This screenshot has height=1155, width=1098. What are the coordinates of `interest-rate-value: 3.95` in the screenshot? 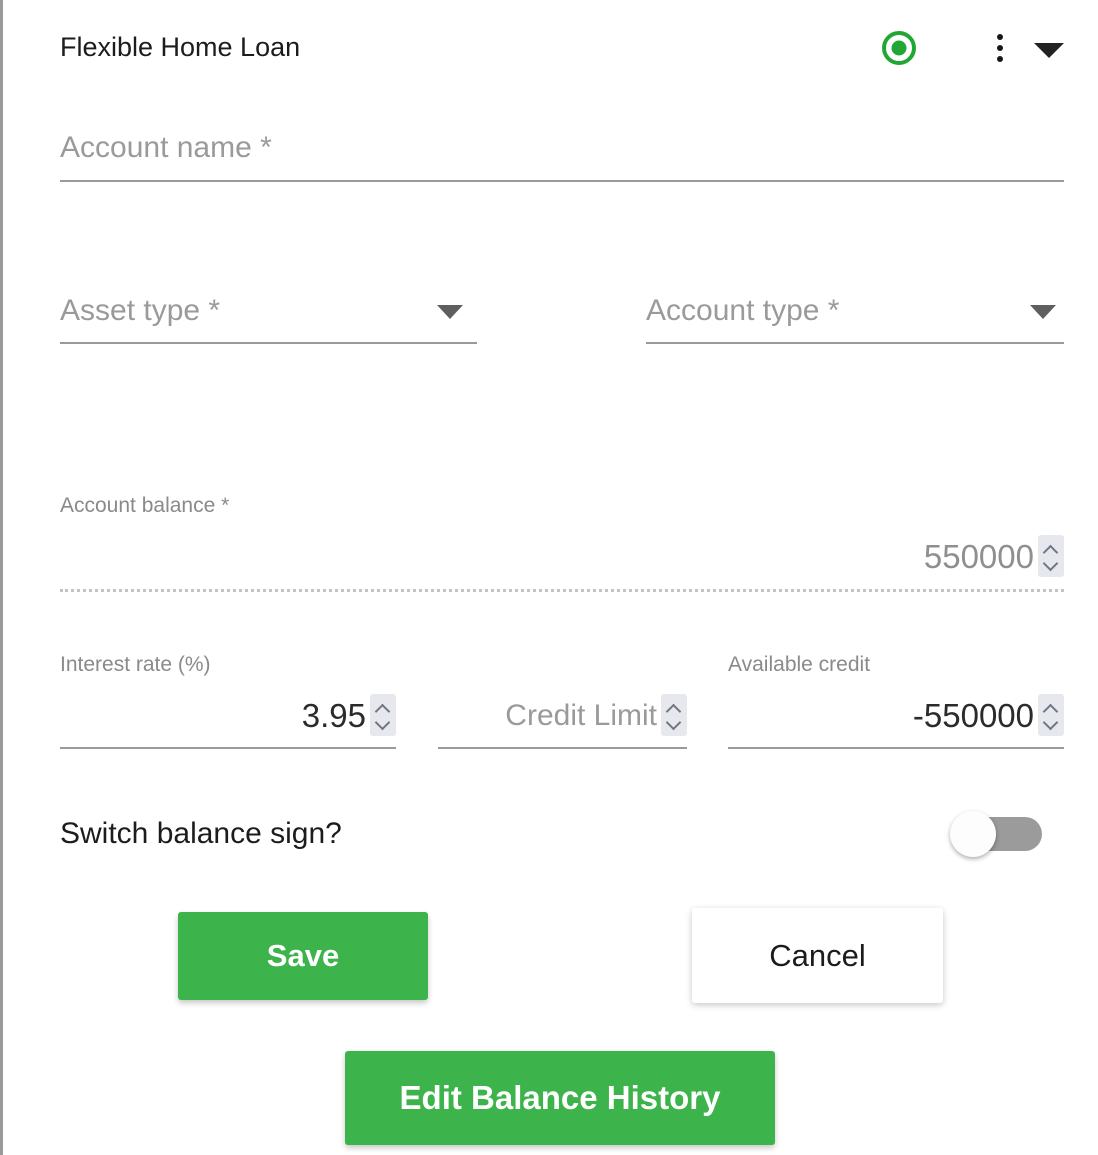 It's located at (333, 715).